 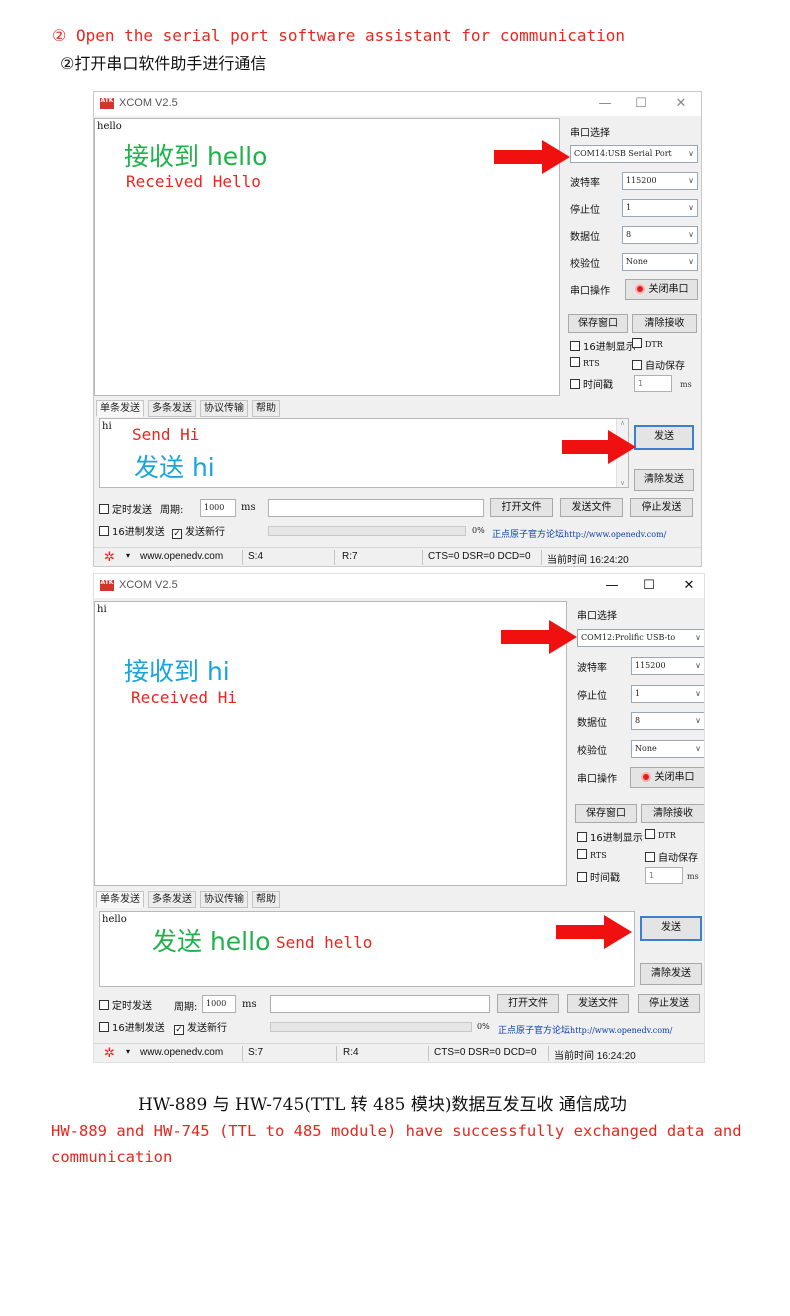 What do you see at coordinates (114, 919) in the screenshot?
I see `send-text: hello` at bounding box center [114, 919].